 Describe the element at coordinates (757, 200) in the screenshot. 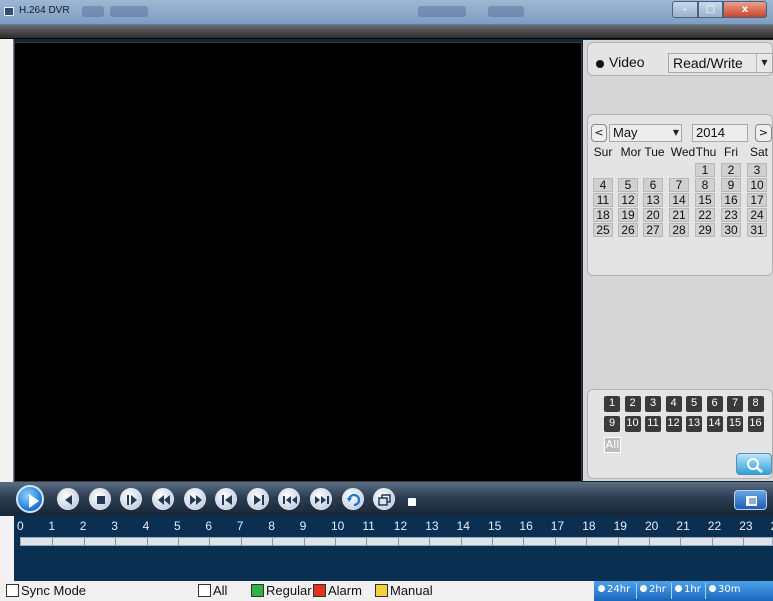

I see `calendar-day: 17` at that location.